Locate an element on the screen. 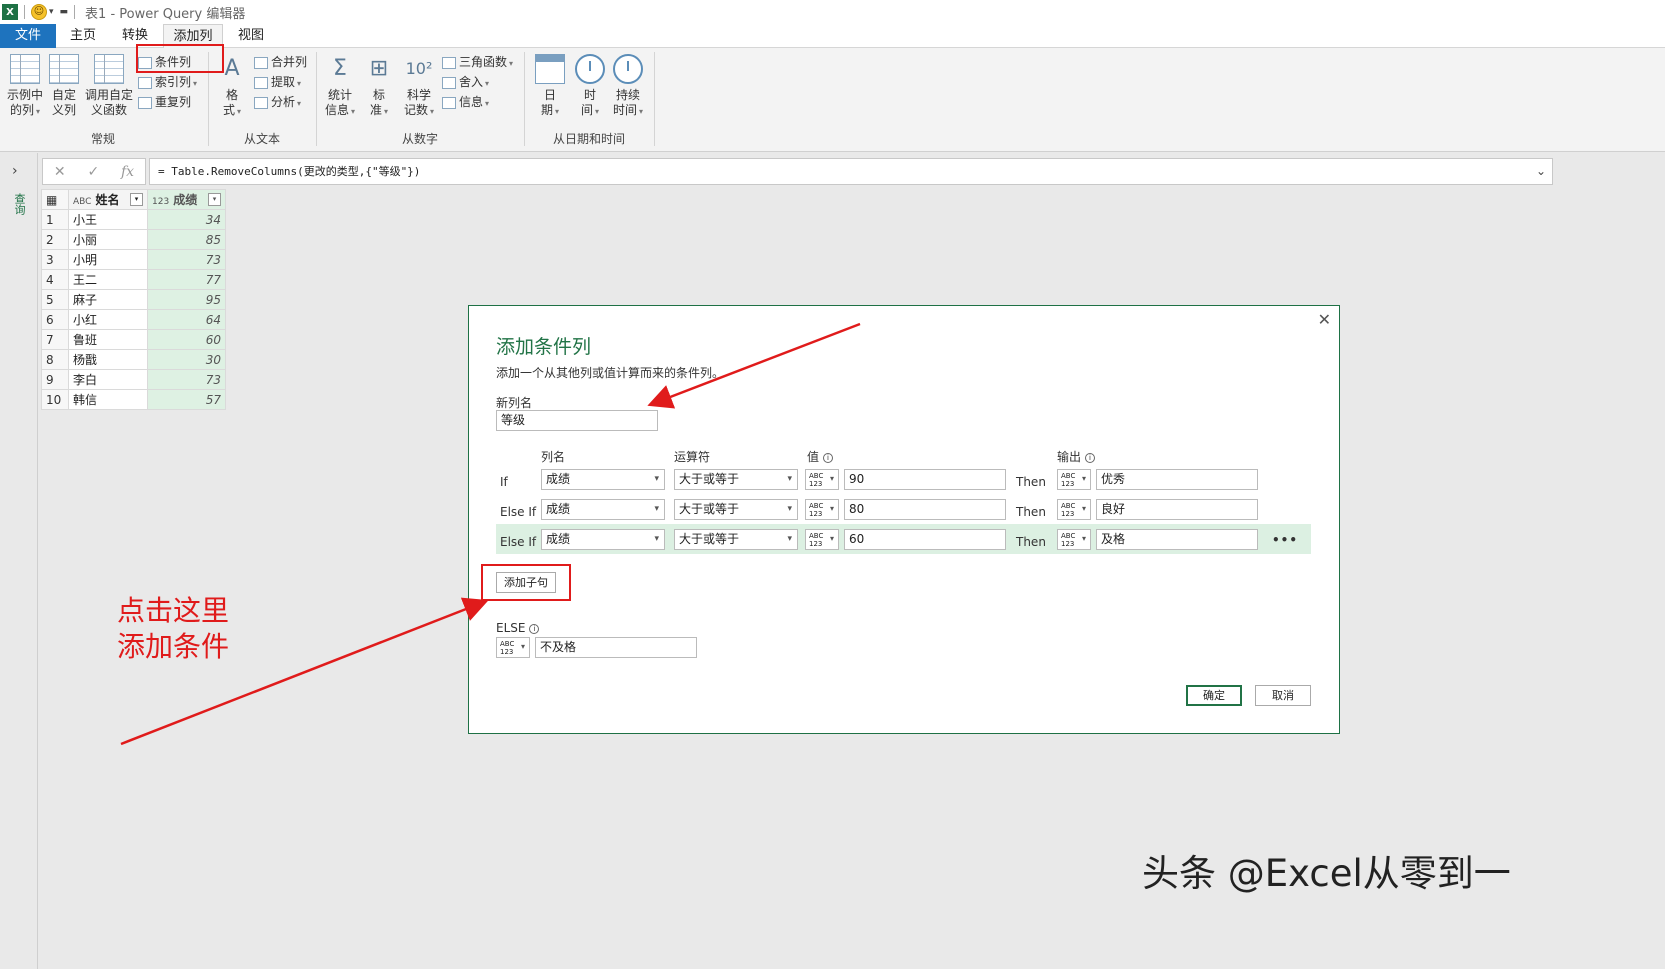  score-cell: 30 is located at coordinates (186, 359).